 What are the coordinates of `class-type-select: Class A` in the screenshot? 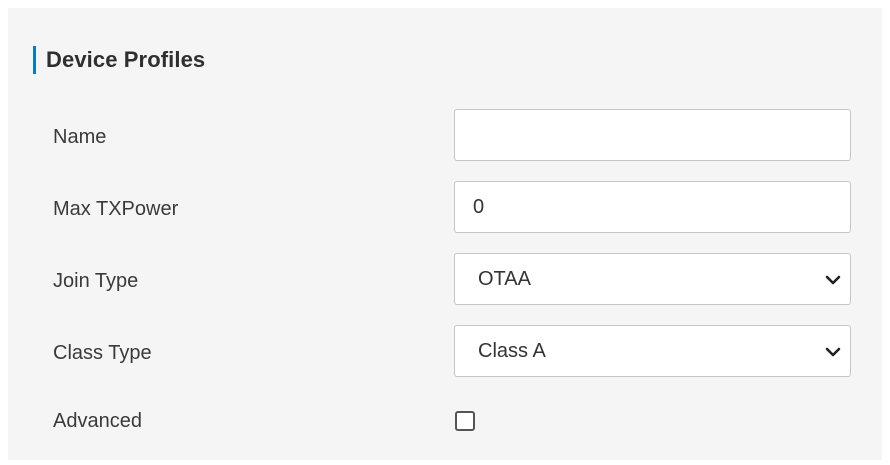 It's located at (652, 351).